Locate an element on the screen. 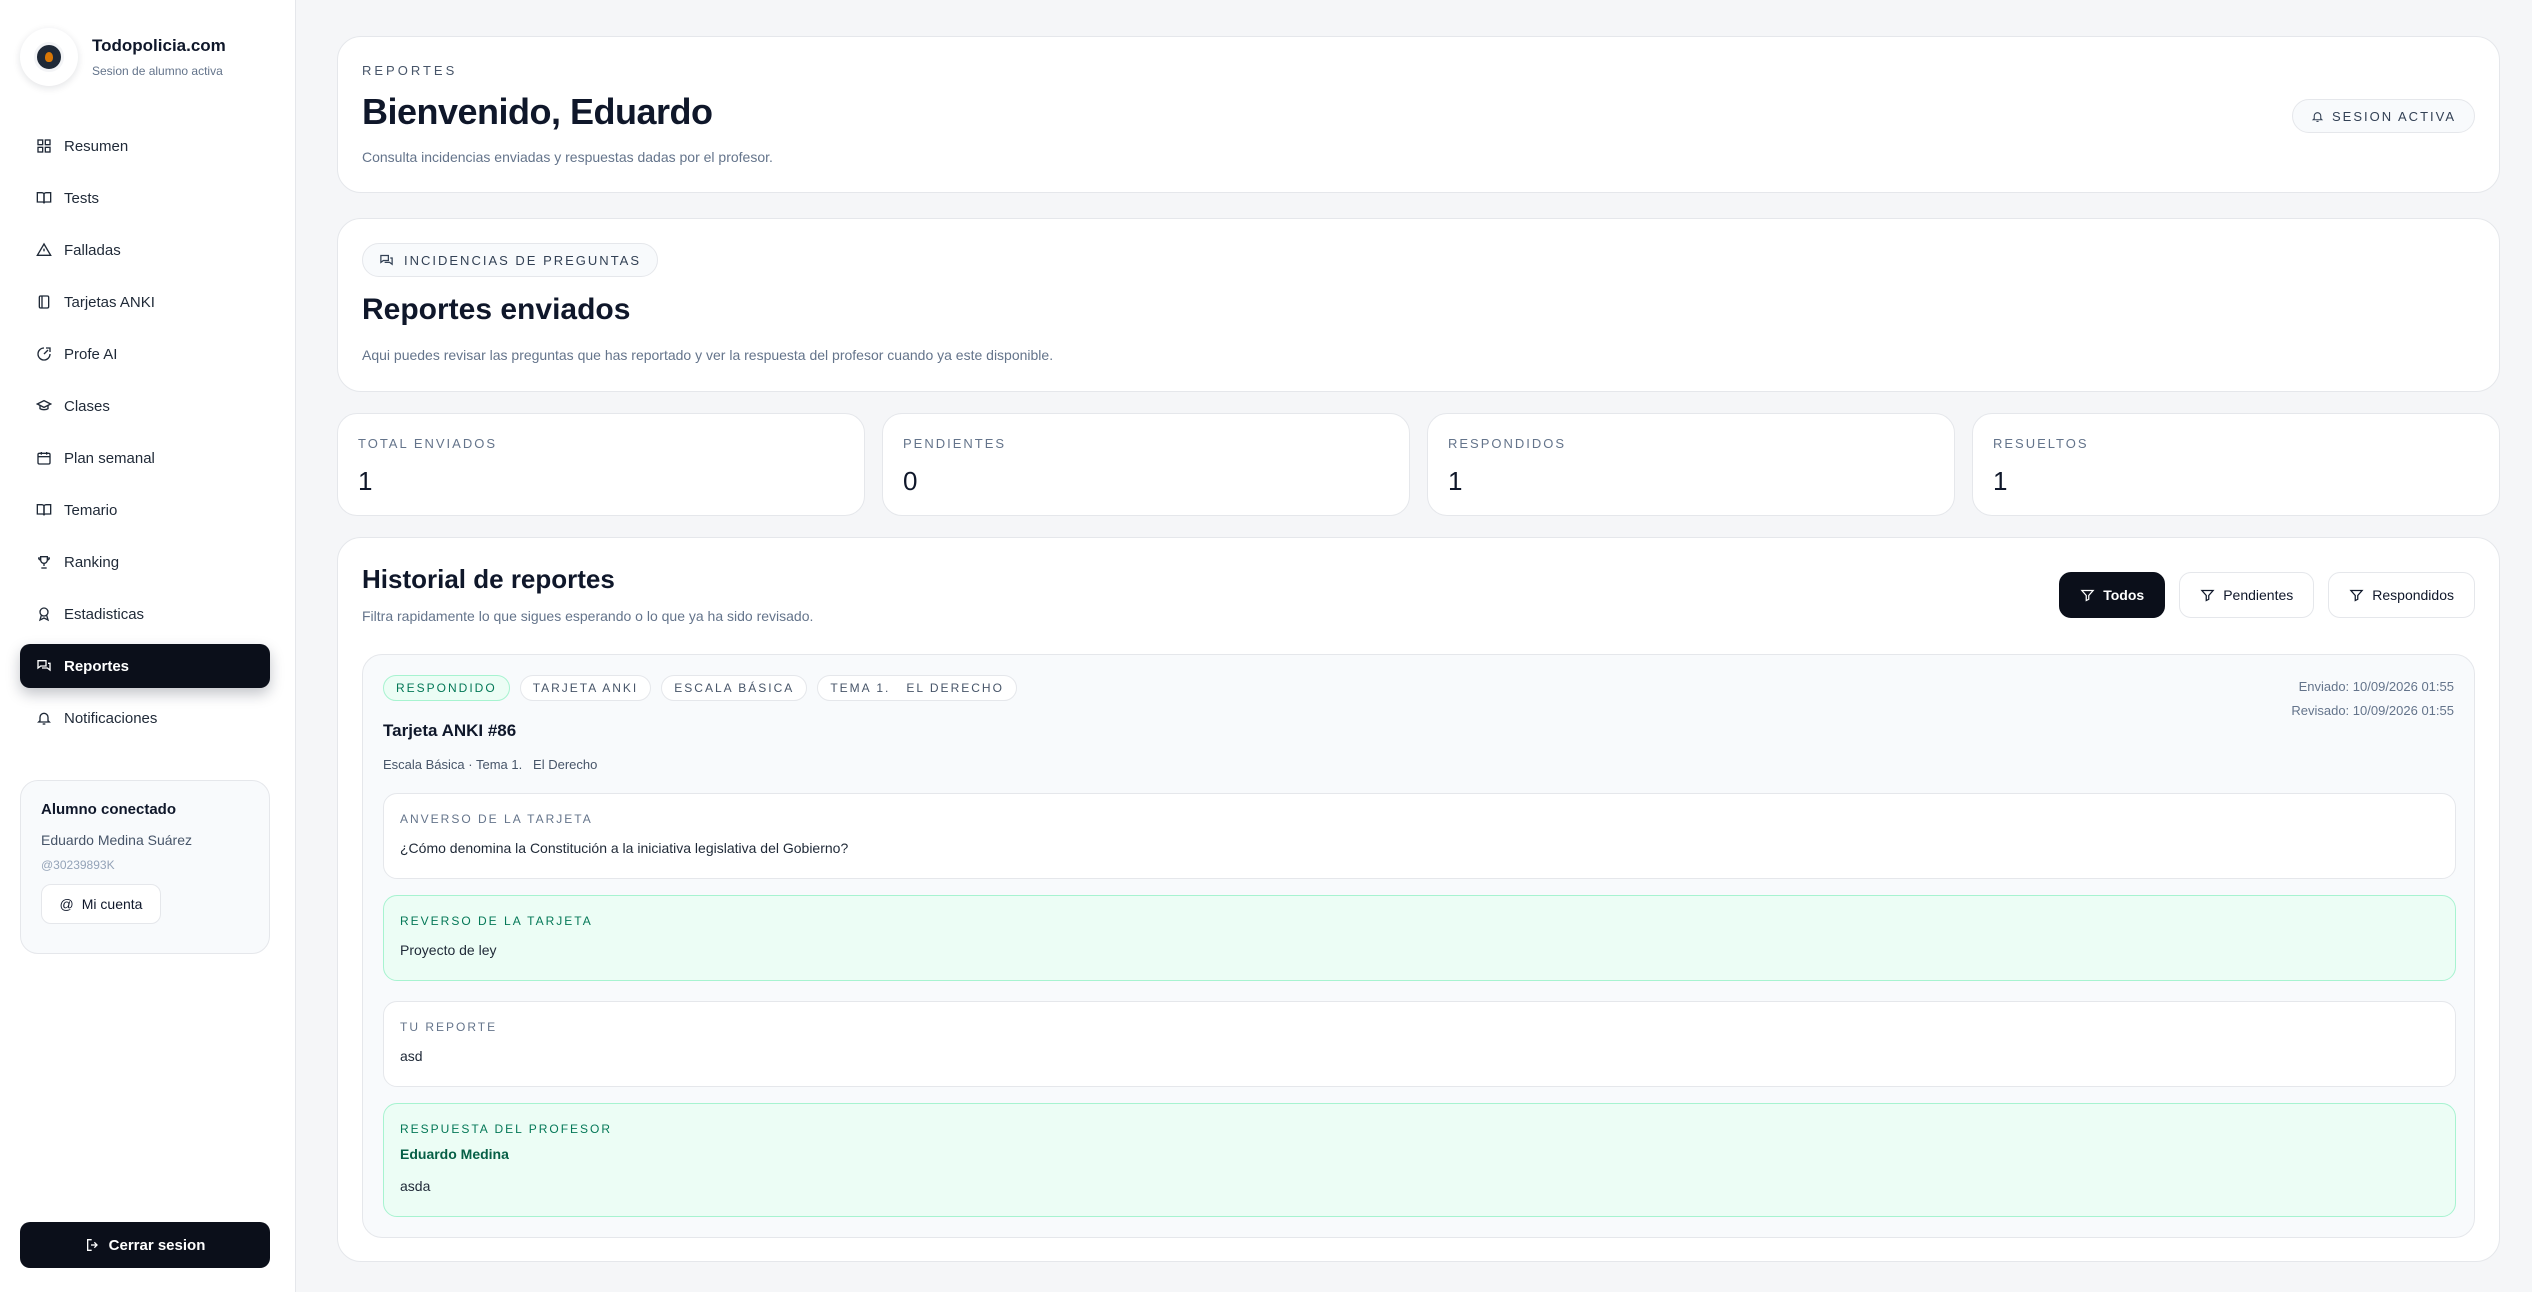 The width and height of the screenshot is (2532, 1292). category-badge: INCIDENCIAS DE PREGUNTAS is located at coordinates (510, 260).